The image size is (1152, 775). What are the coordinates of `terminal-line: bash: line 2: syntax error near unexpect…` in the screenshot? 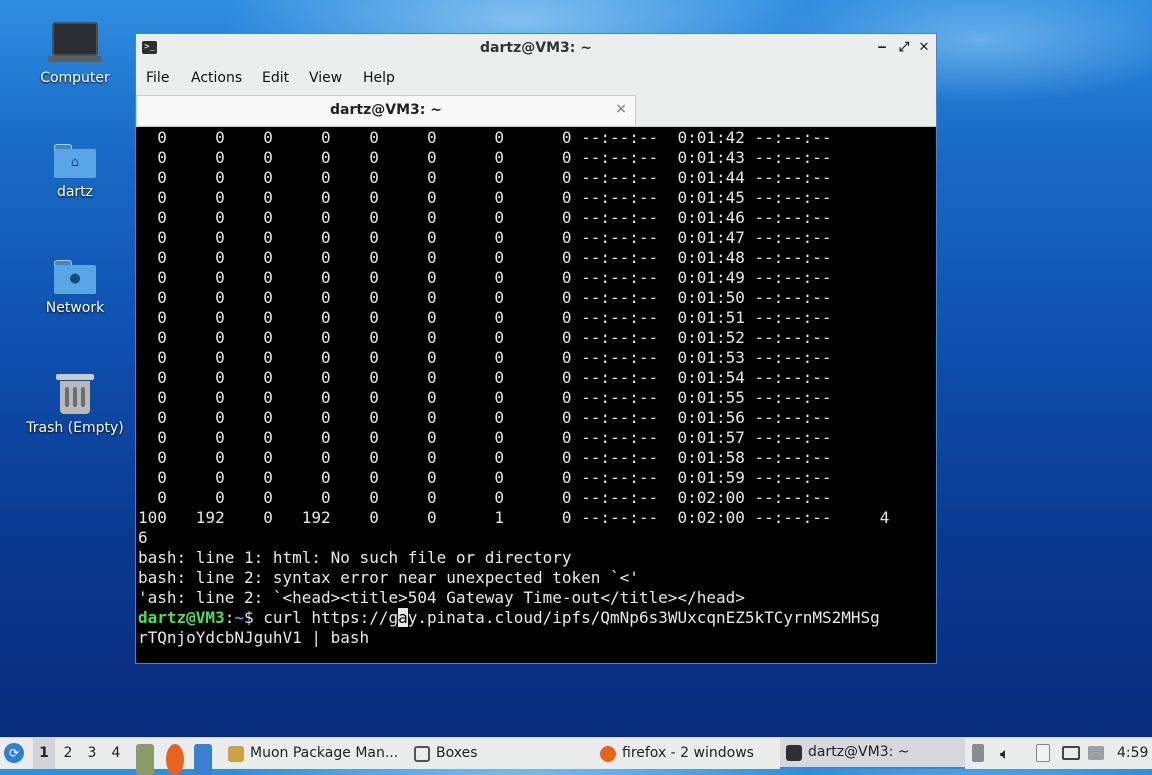 It's located at (388, 577).